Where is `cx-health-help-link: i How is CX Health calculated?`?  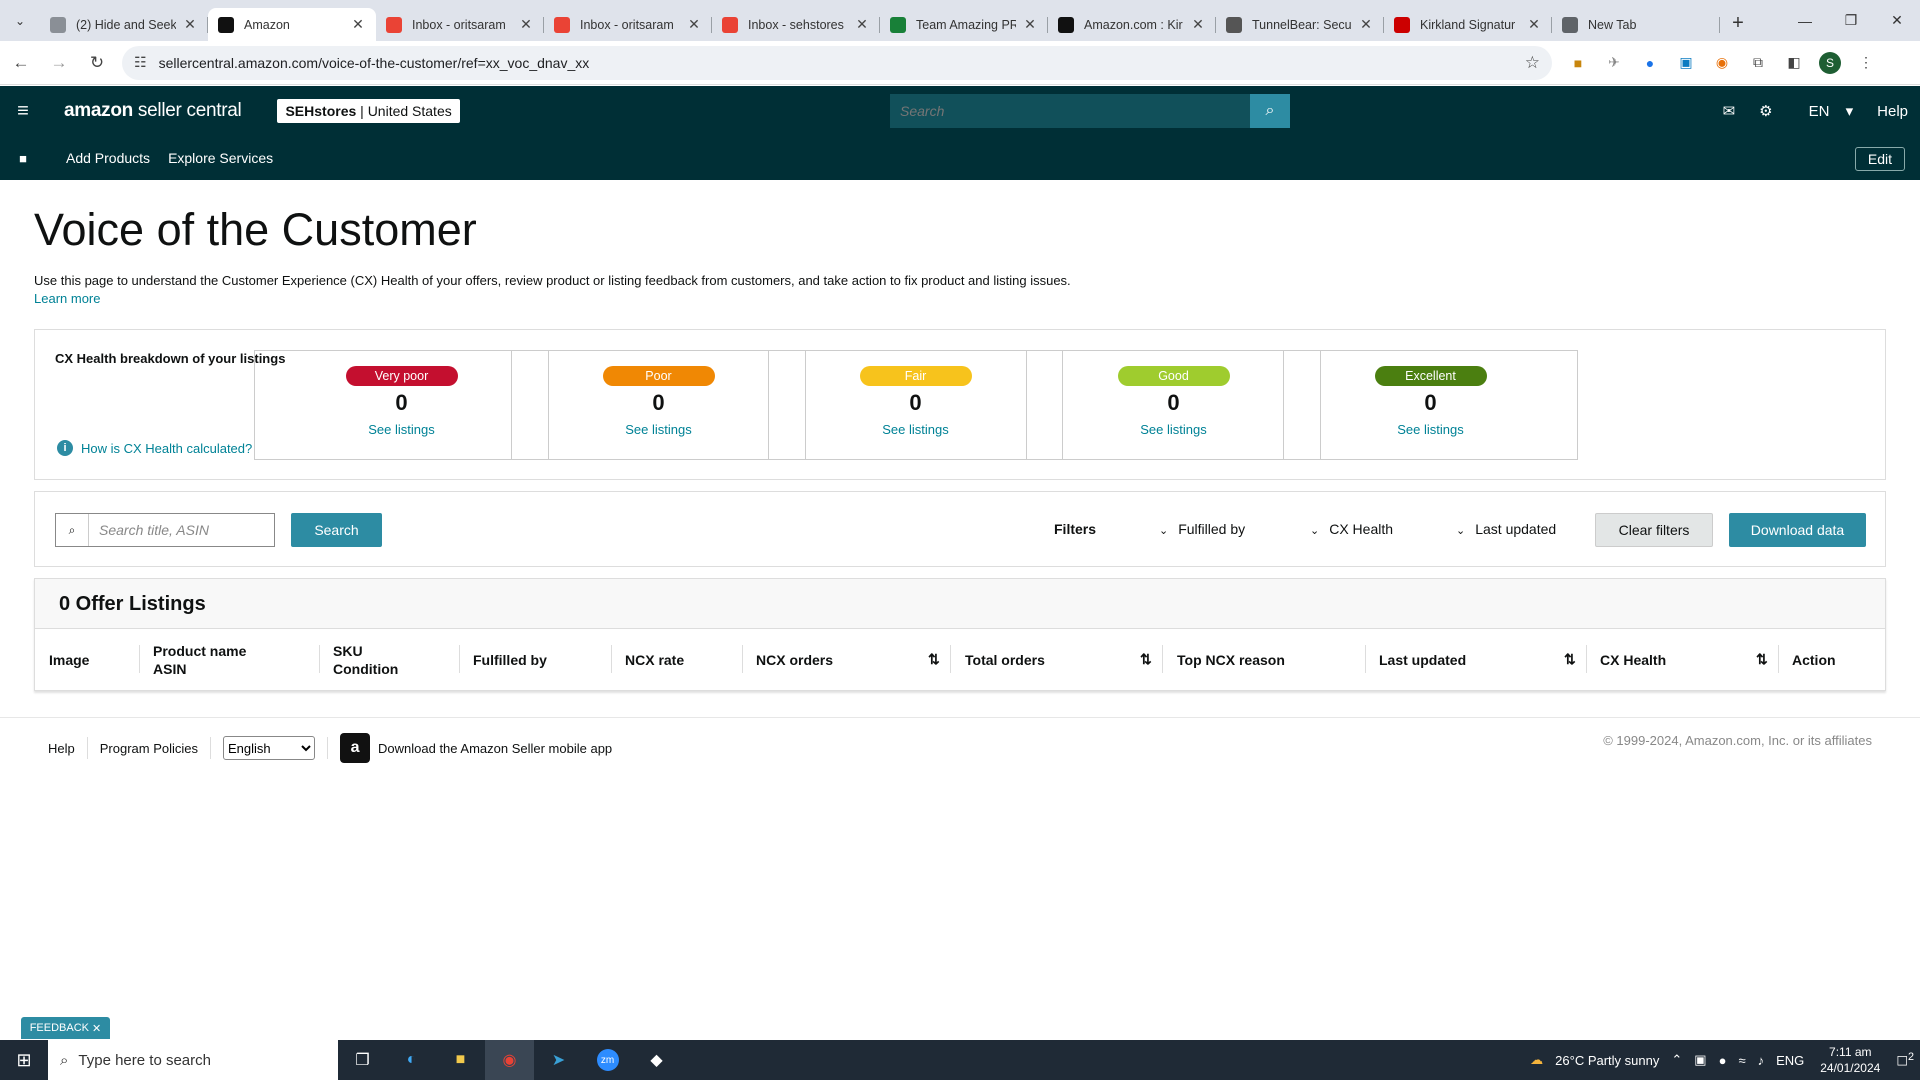
cx-health-help-link: i How is CX Health calculated? is located at coordinates (154, 448).